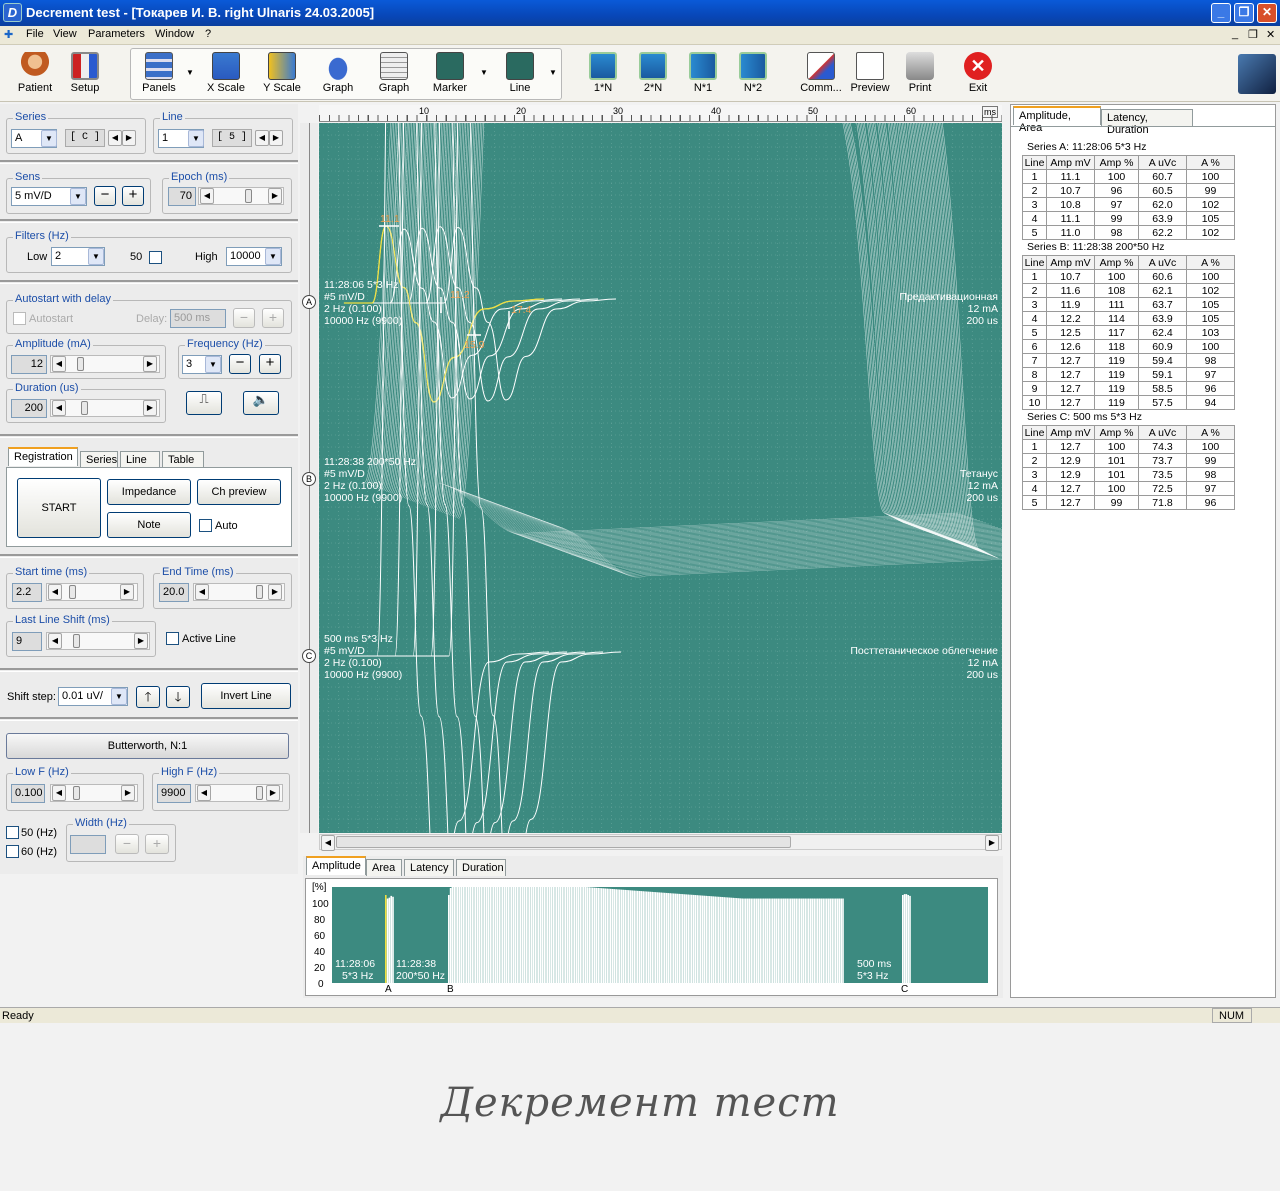 The width and height of the screenshot is (1280, 1191). I want to click on low-f-slider-thumb, so click(76, 793).